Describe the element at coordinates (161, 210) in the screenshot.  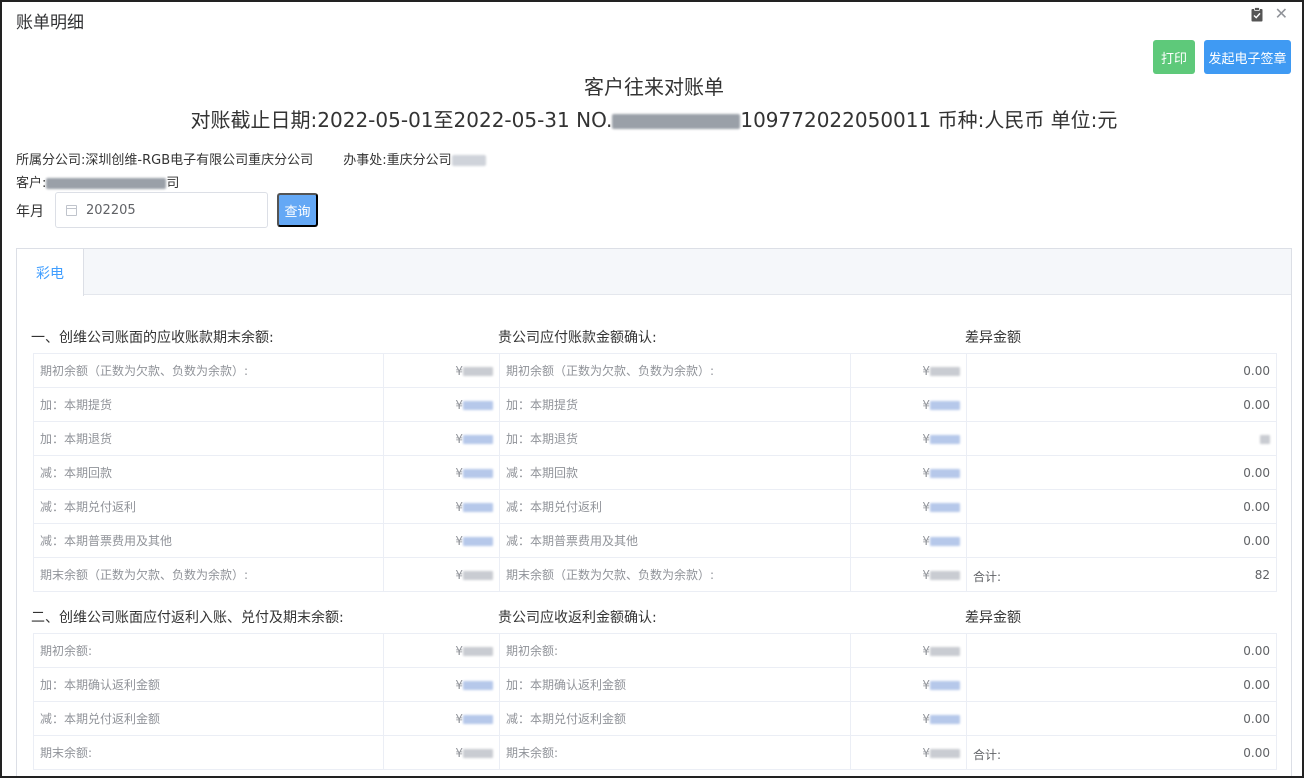
I see `year-month-picker: 202205` at that location.